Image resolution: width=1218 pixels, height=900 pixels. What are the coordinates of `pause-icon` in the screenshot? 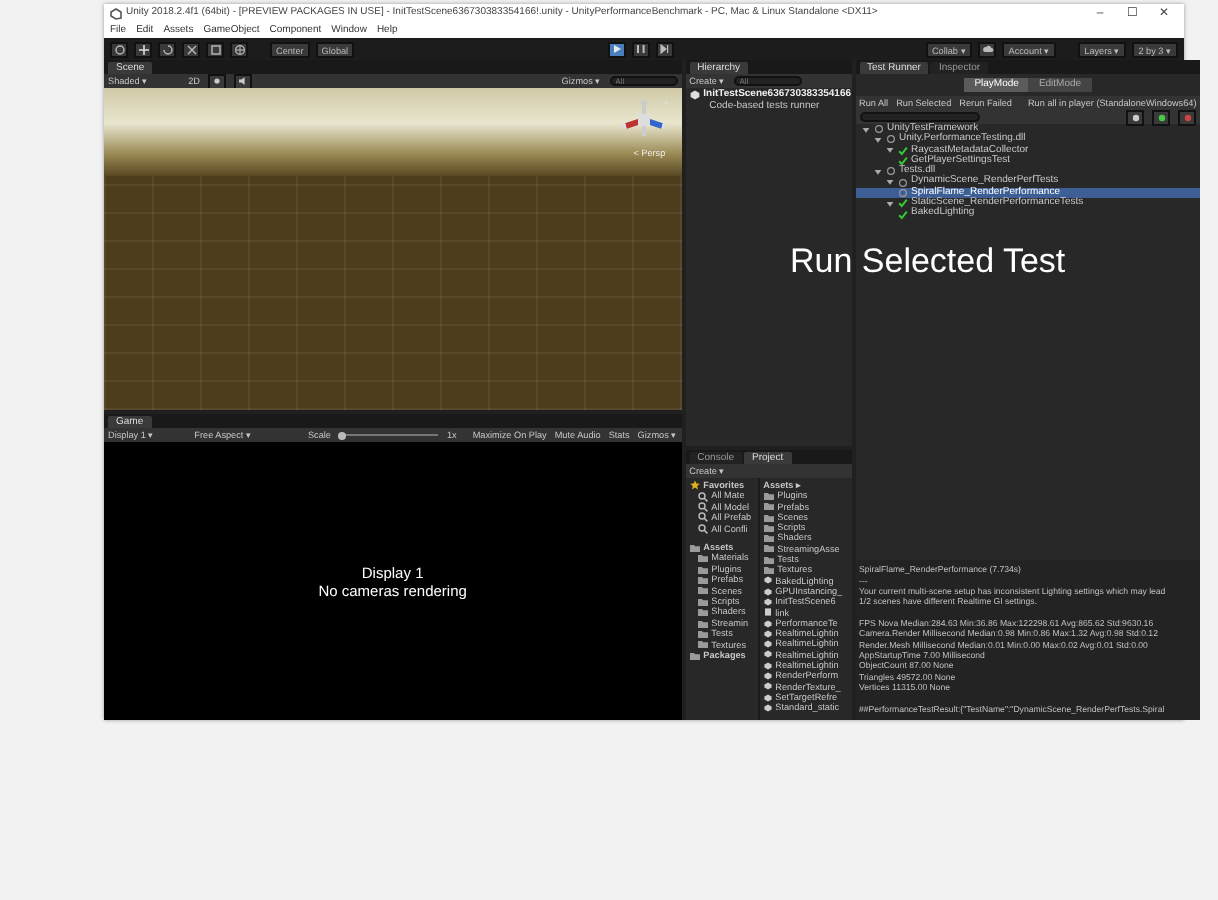 It's located at (640, 49).